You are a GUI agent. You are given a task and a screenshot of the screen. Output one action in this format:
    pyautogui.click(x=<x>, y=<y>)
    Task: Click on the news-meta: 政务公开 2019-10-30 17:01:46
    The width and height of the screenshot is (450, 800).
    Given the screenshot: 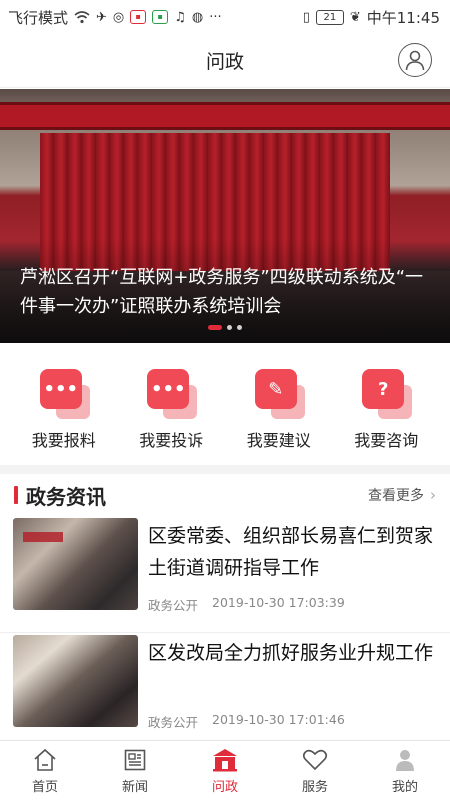 What is the action you would take?
    pyautogui.click(x=292, y=721)
    